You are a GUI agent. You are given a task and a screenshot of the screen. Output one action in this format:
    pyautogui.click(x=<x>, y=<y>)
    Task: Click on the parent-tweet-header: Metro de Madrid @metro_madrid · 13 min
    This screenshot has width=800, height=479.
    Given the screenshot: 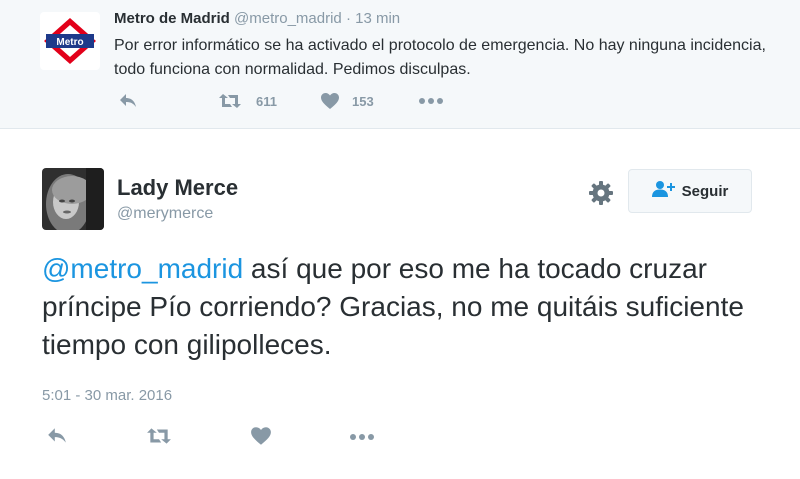 What is the action you would take?
    pyautogui.click(x=257, y=18)
    